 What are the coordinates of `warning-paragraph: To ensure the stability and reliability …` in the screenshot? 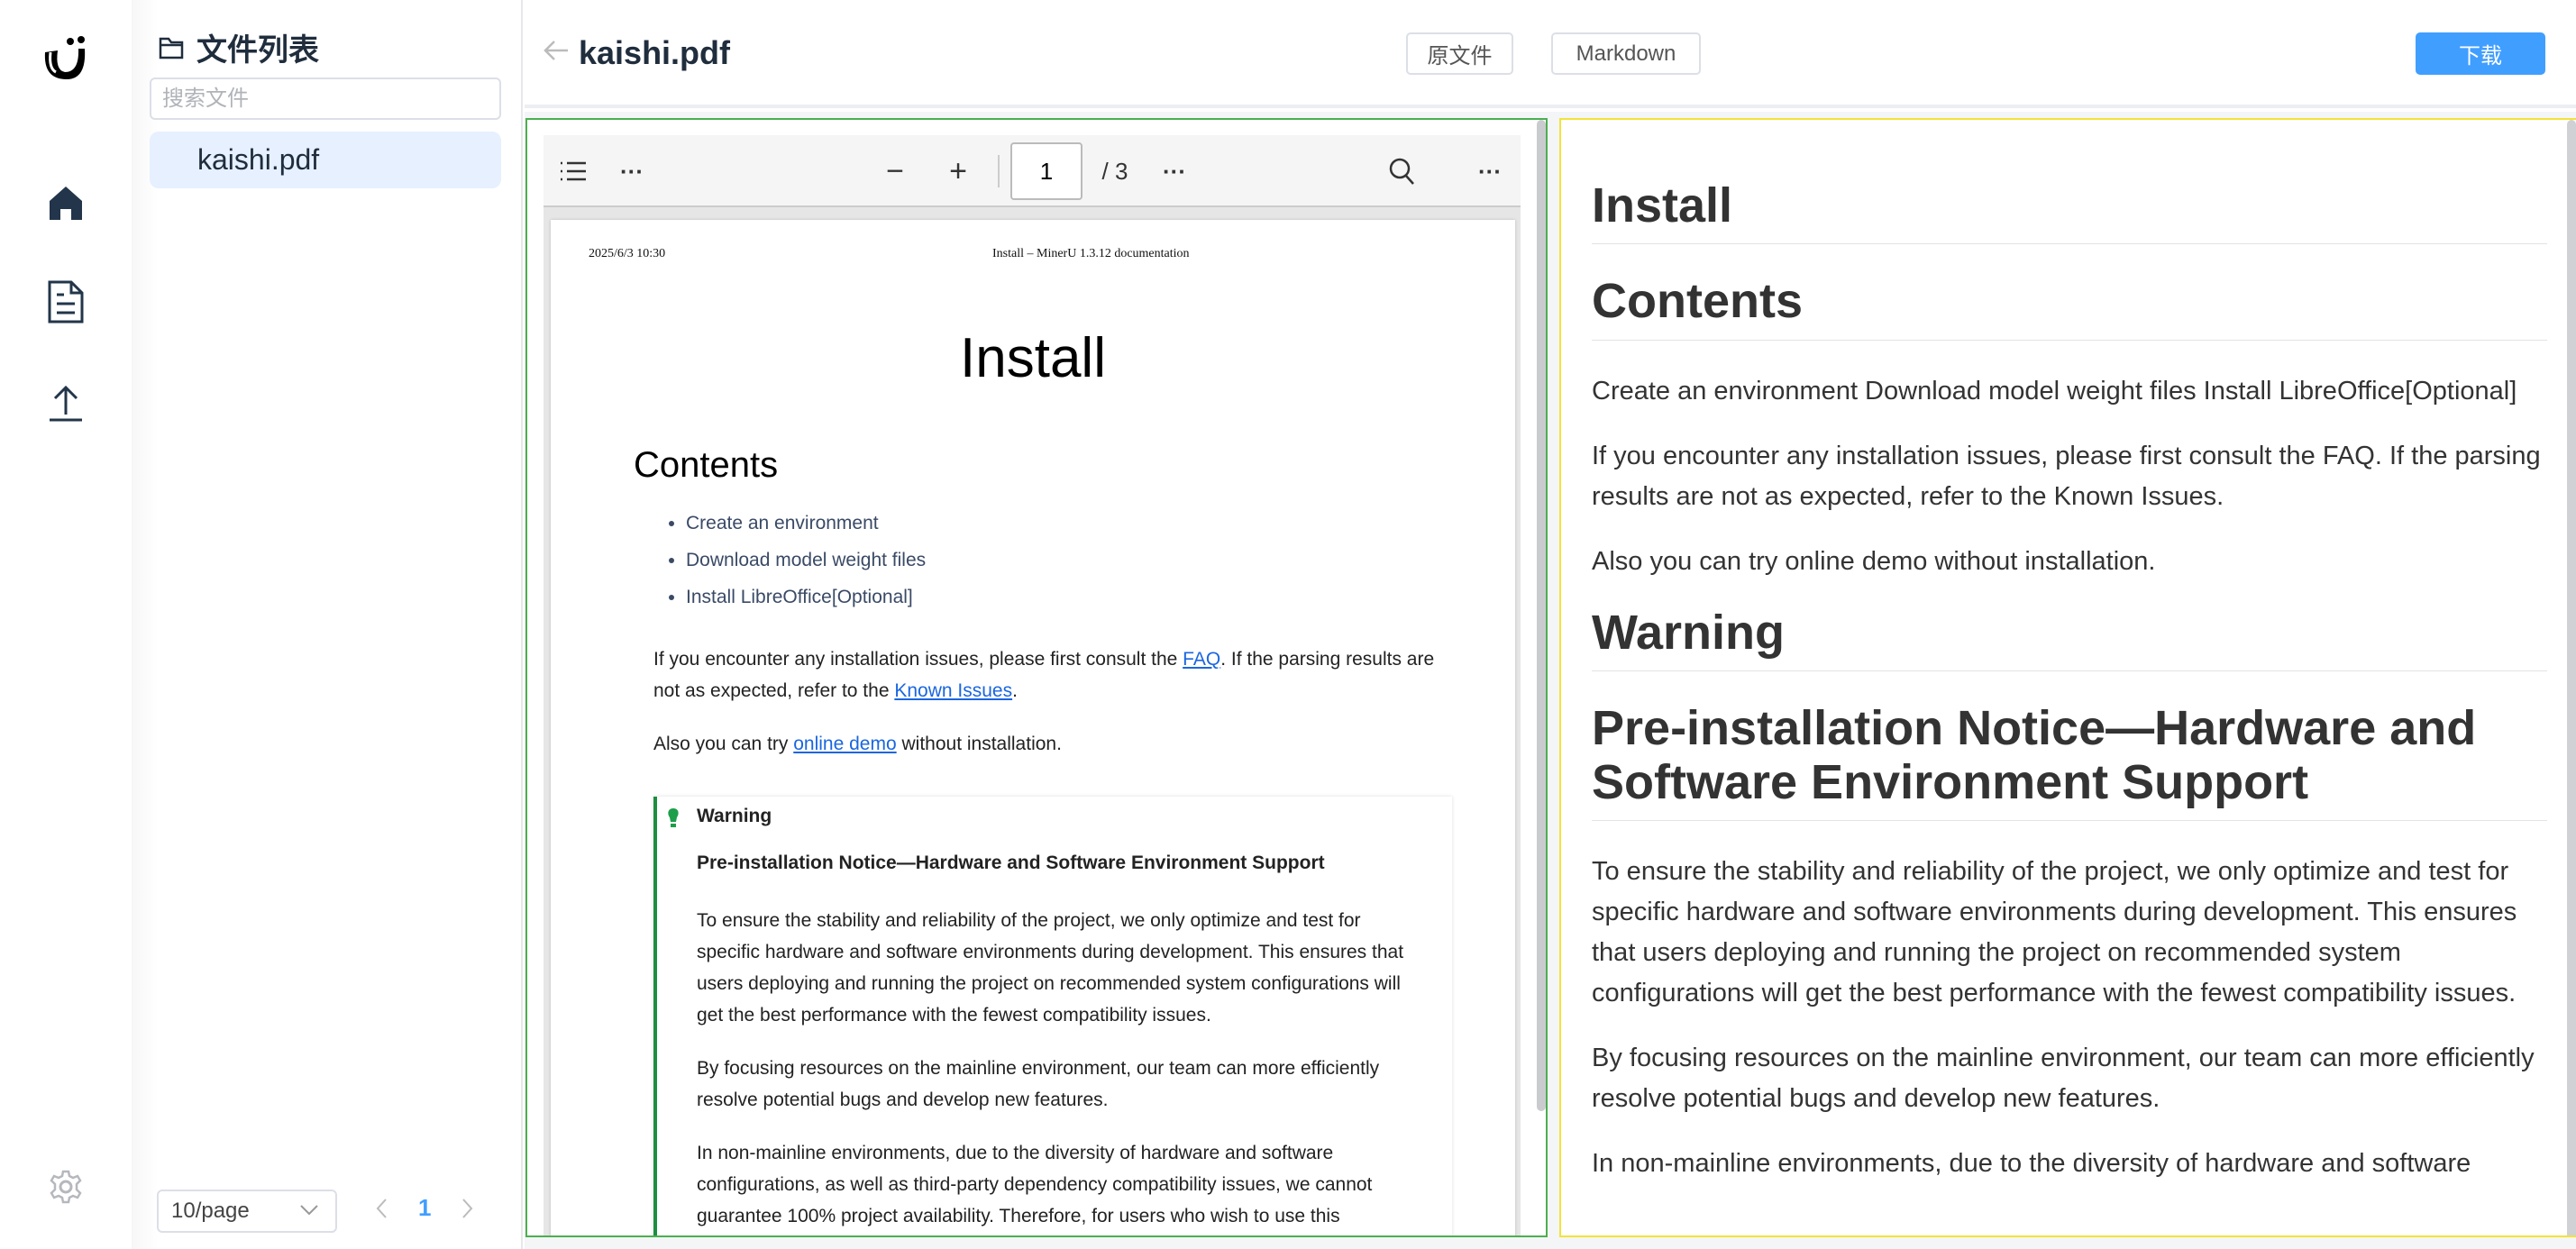 It's located at (1050, 968).